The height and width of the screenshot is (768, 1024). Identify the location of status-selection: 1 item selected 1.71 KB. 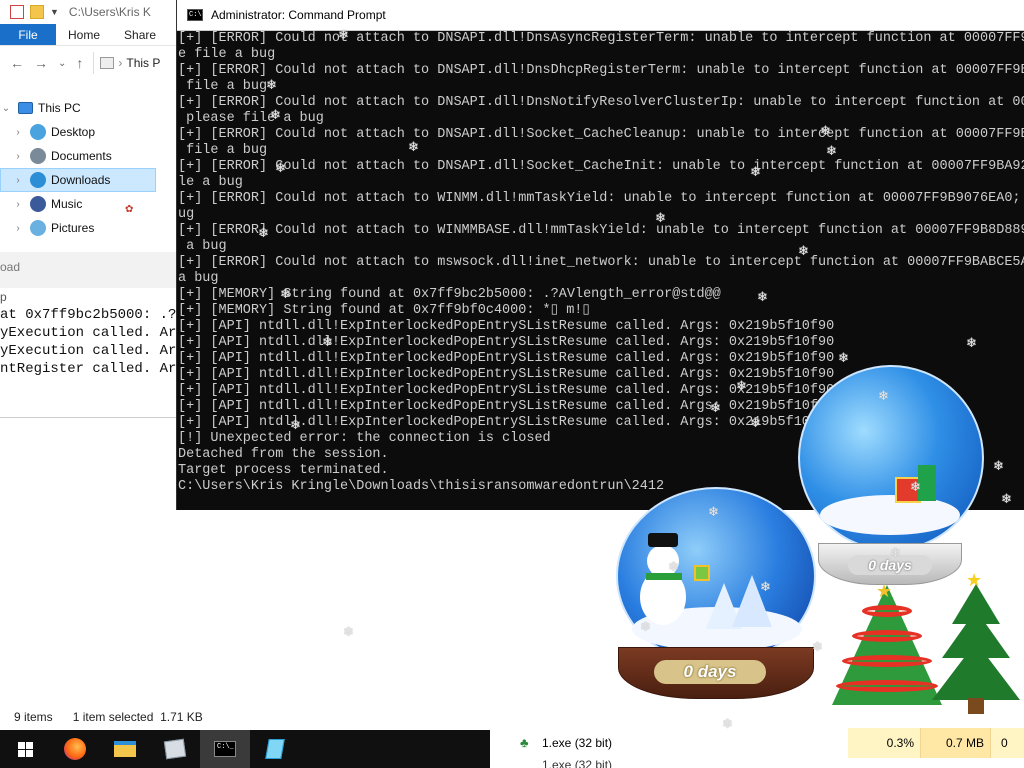
(137, 717).